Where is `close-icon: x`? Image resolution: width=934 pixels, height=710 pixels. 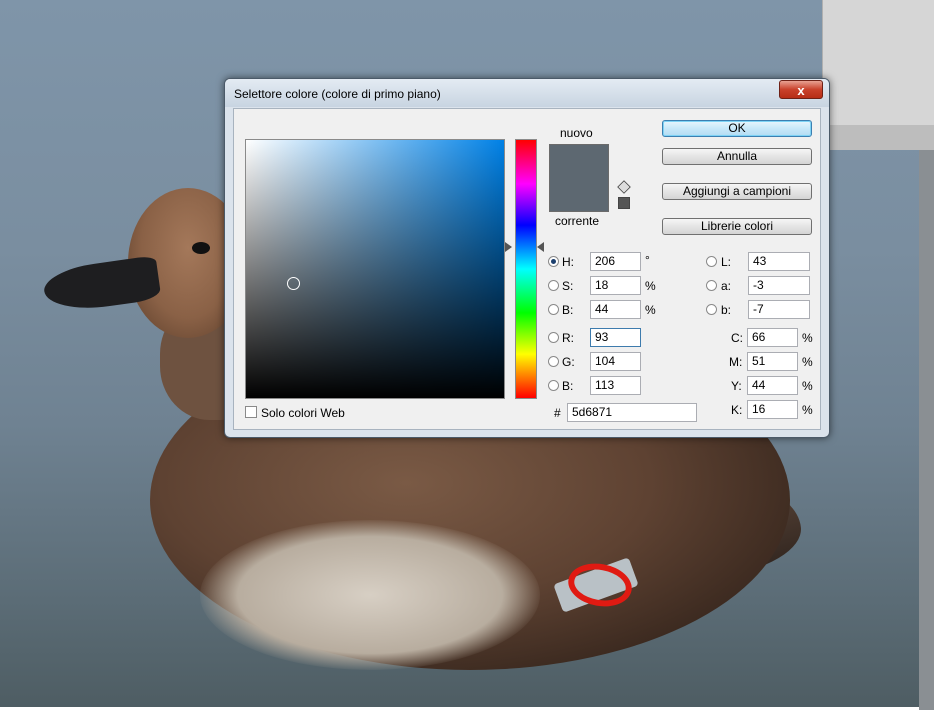 close-icon: x is located at coordinates (801, 90).